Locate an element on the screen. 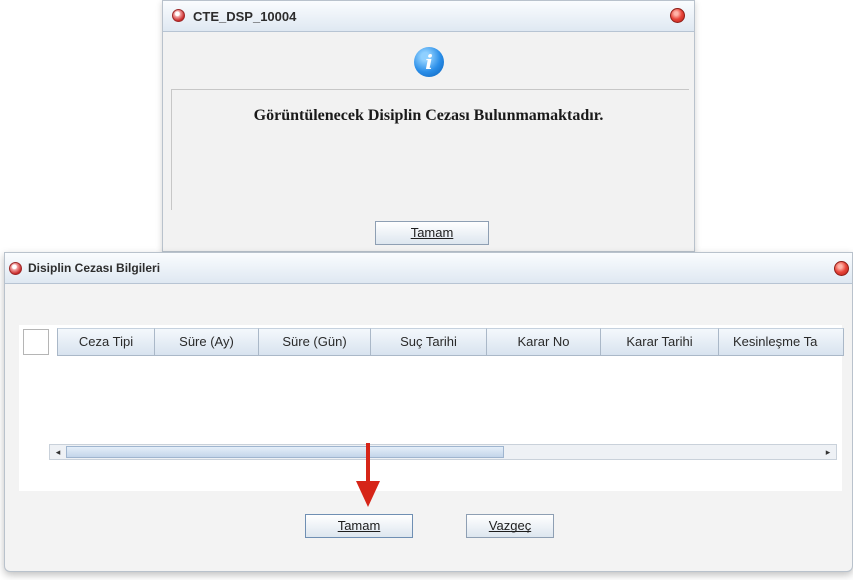  horizontal-scrollbar: ◂ ▸ is located at coordinates (443, 452).